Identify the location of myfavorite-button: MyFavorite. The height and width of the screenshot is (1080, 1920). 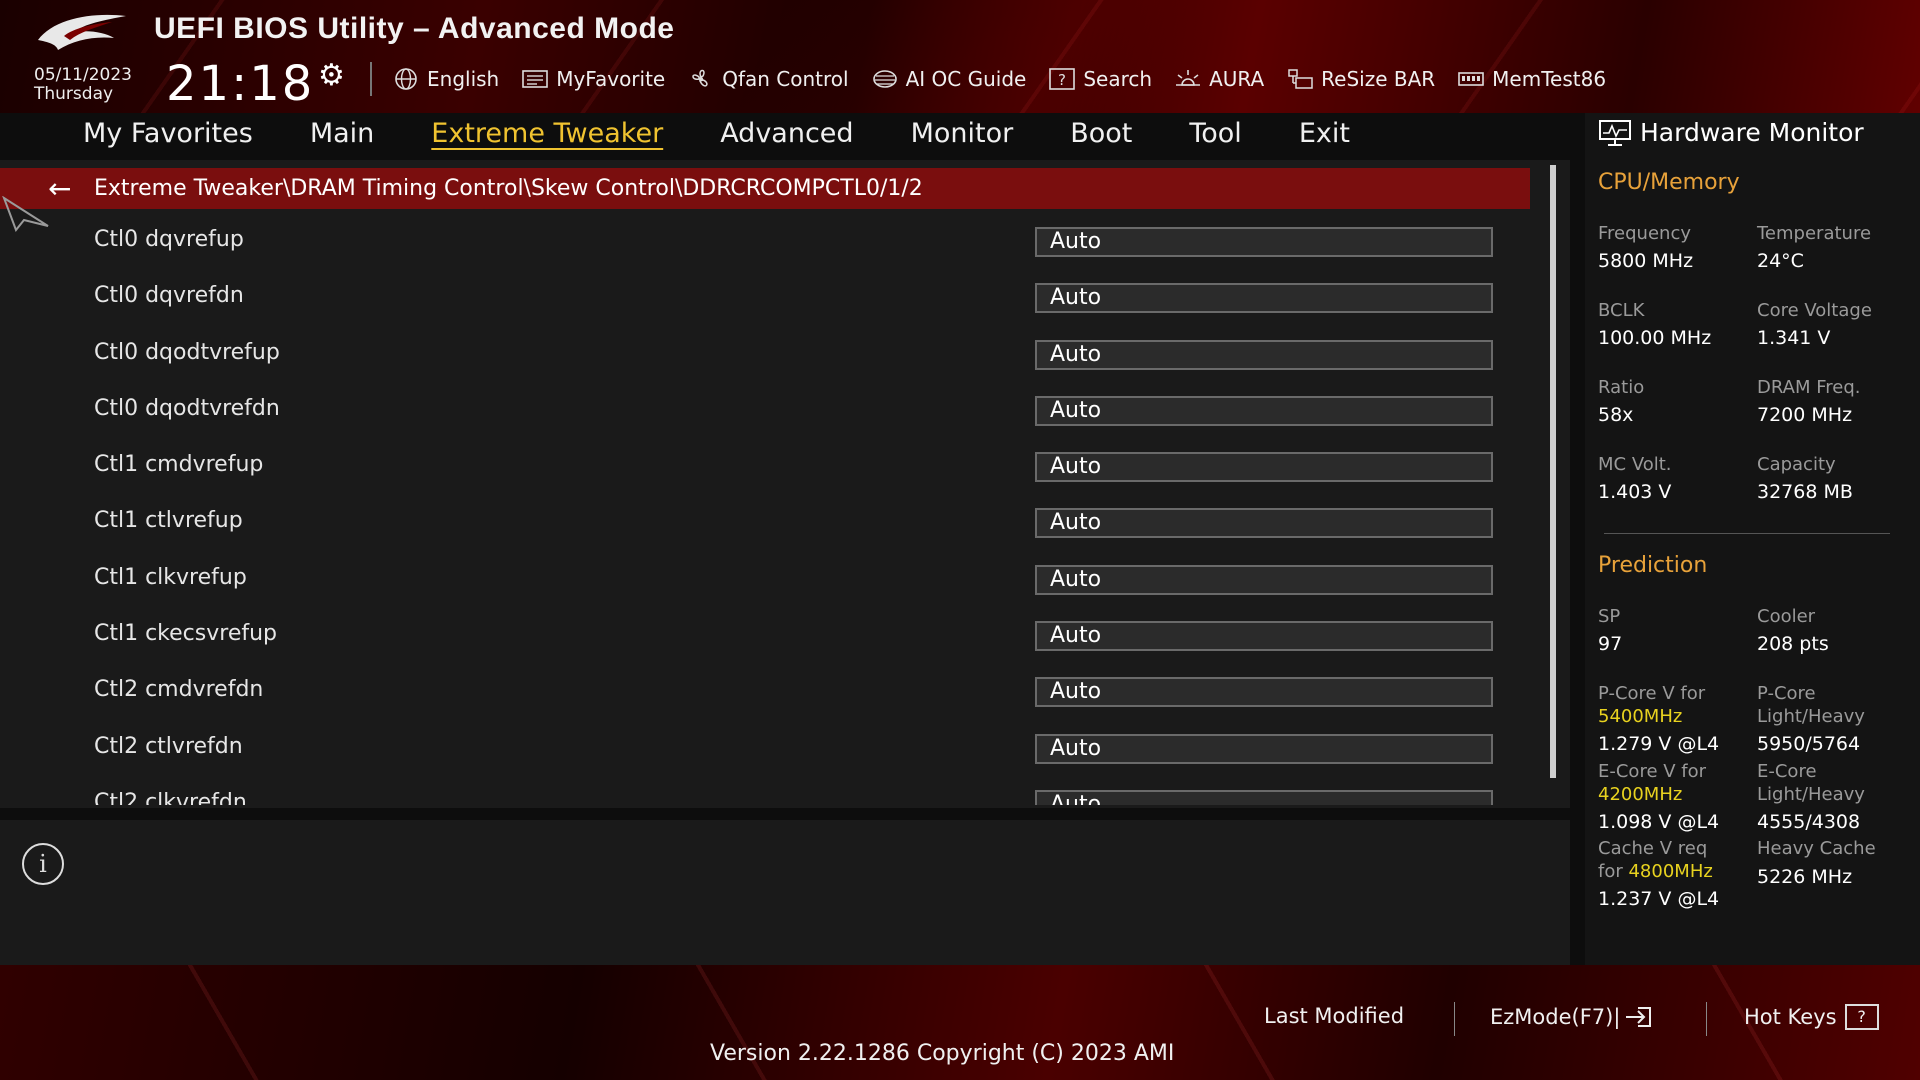
(593, 79).